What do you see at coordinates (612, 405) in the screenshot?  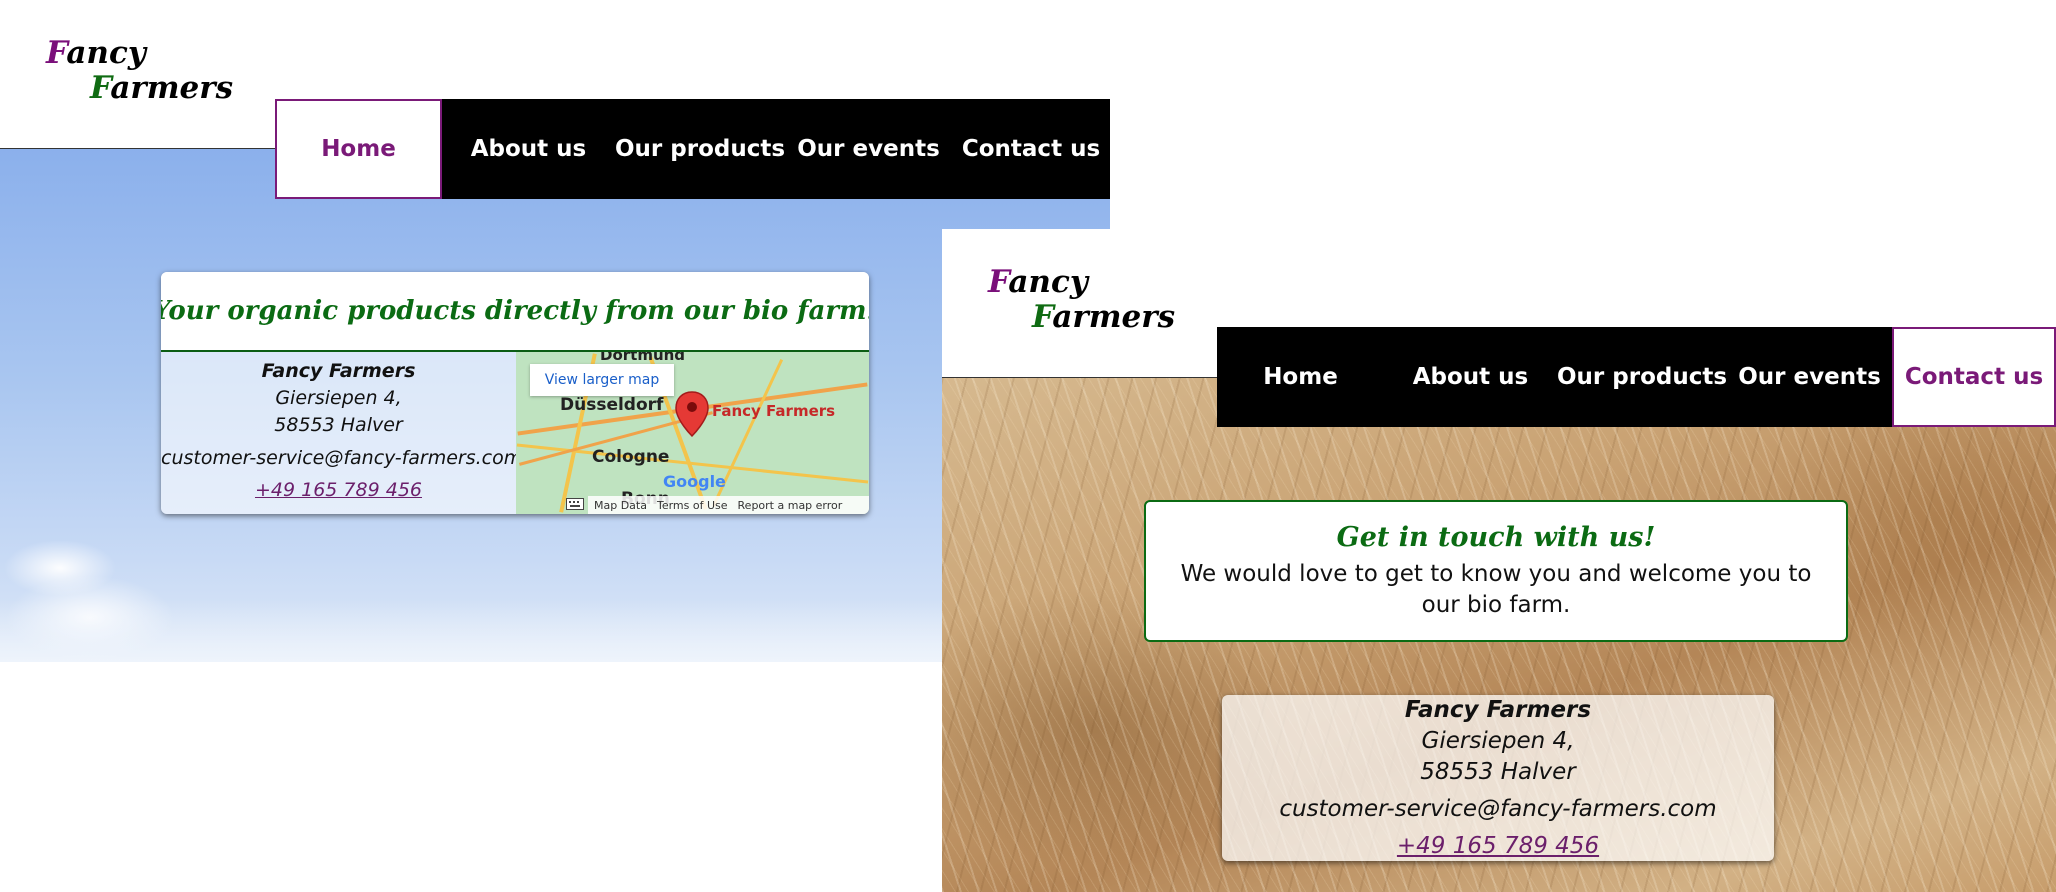 I see `city-label-dusseldorf: Düsseldorf` at bounding box center [612, 405].